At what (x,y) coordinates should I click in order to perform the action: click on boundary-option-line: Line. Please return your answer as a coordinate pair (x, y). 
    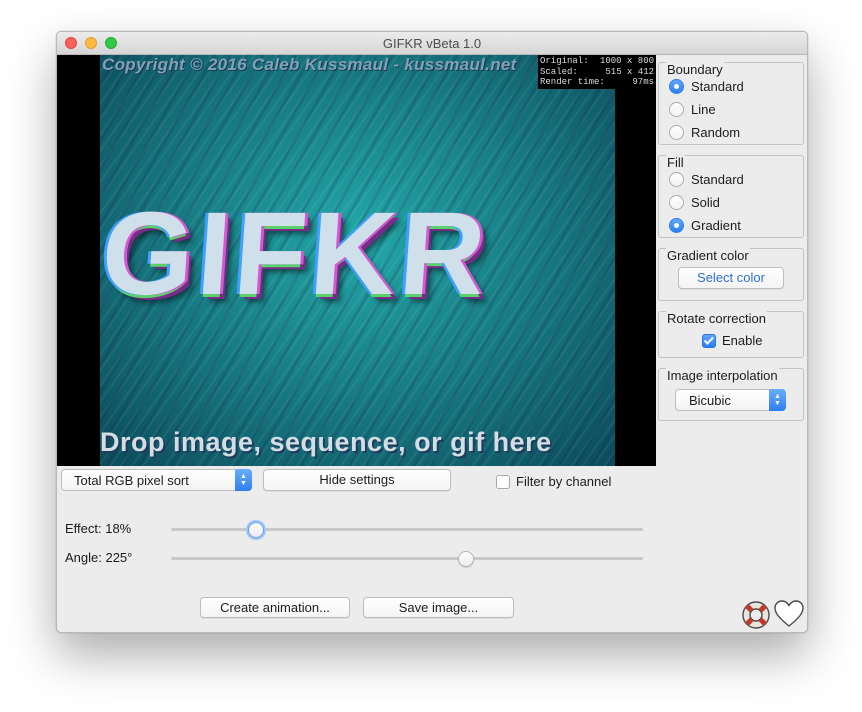
    Looking at the image, I should click on (692, 109).